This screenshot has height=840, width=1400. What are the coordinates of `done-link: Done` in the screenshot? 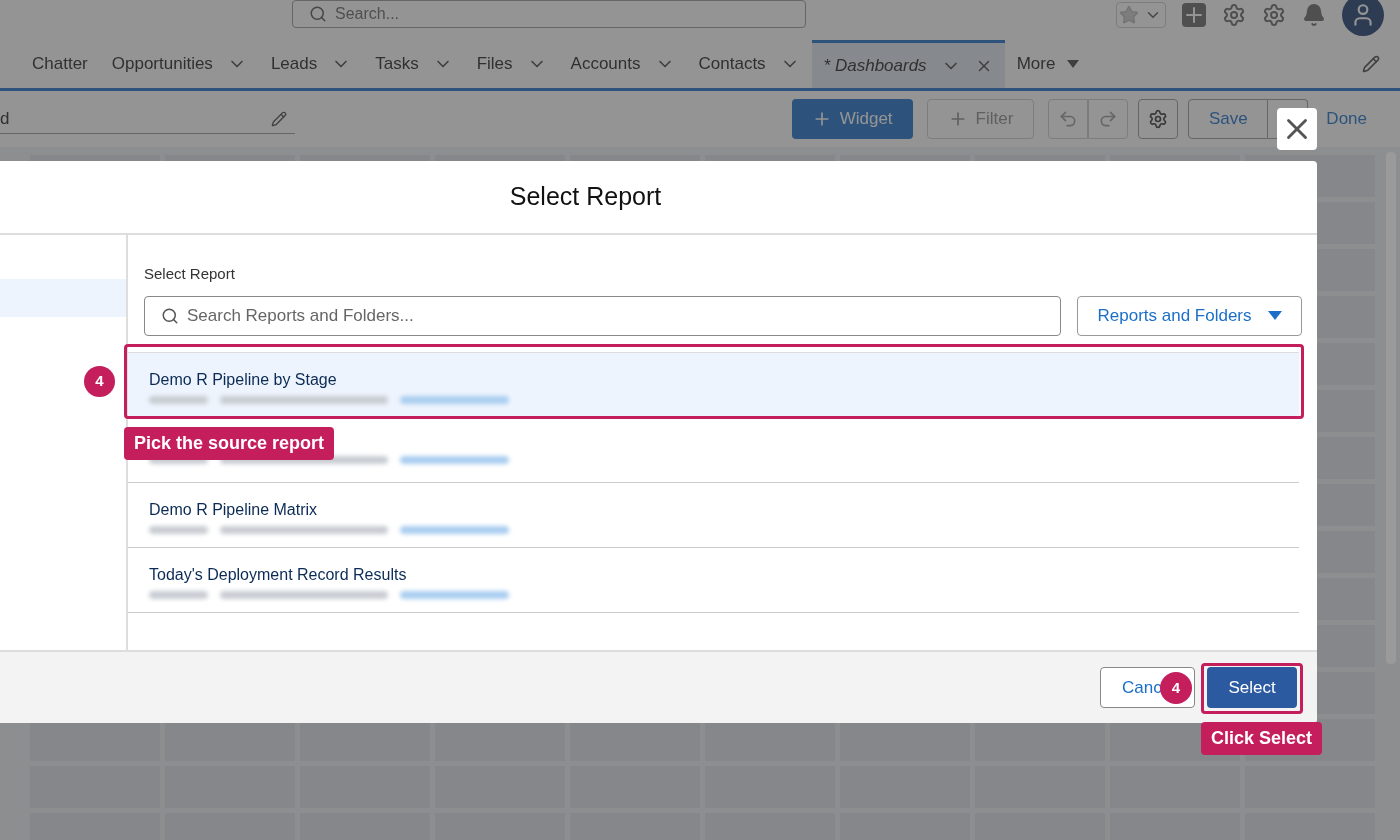 It's located at (1346, 119).